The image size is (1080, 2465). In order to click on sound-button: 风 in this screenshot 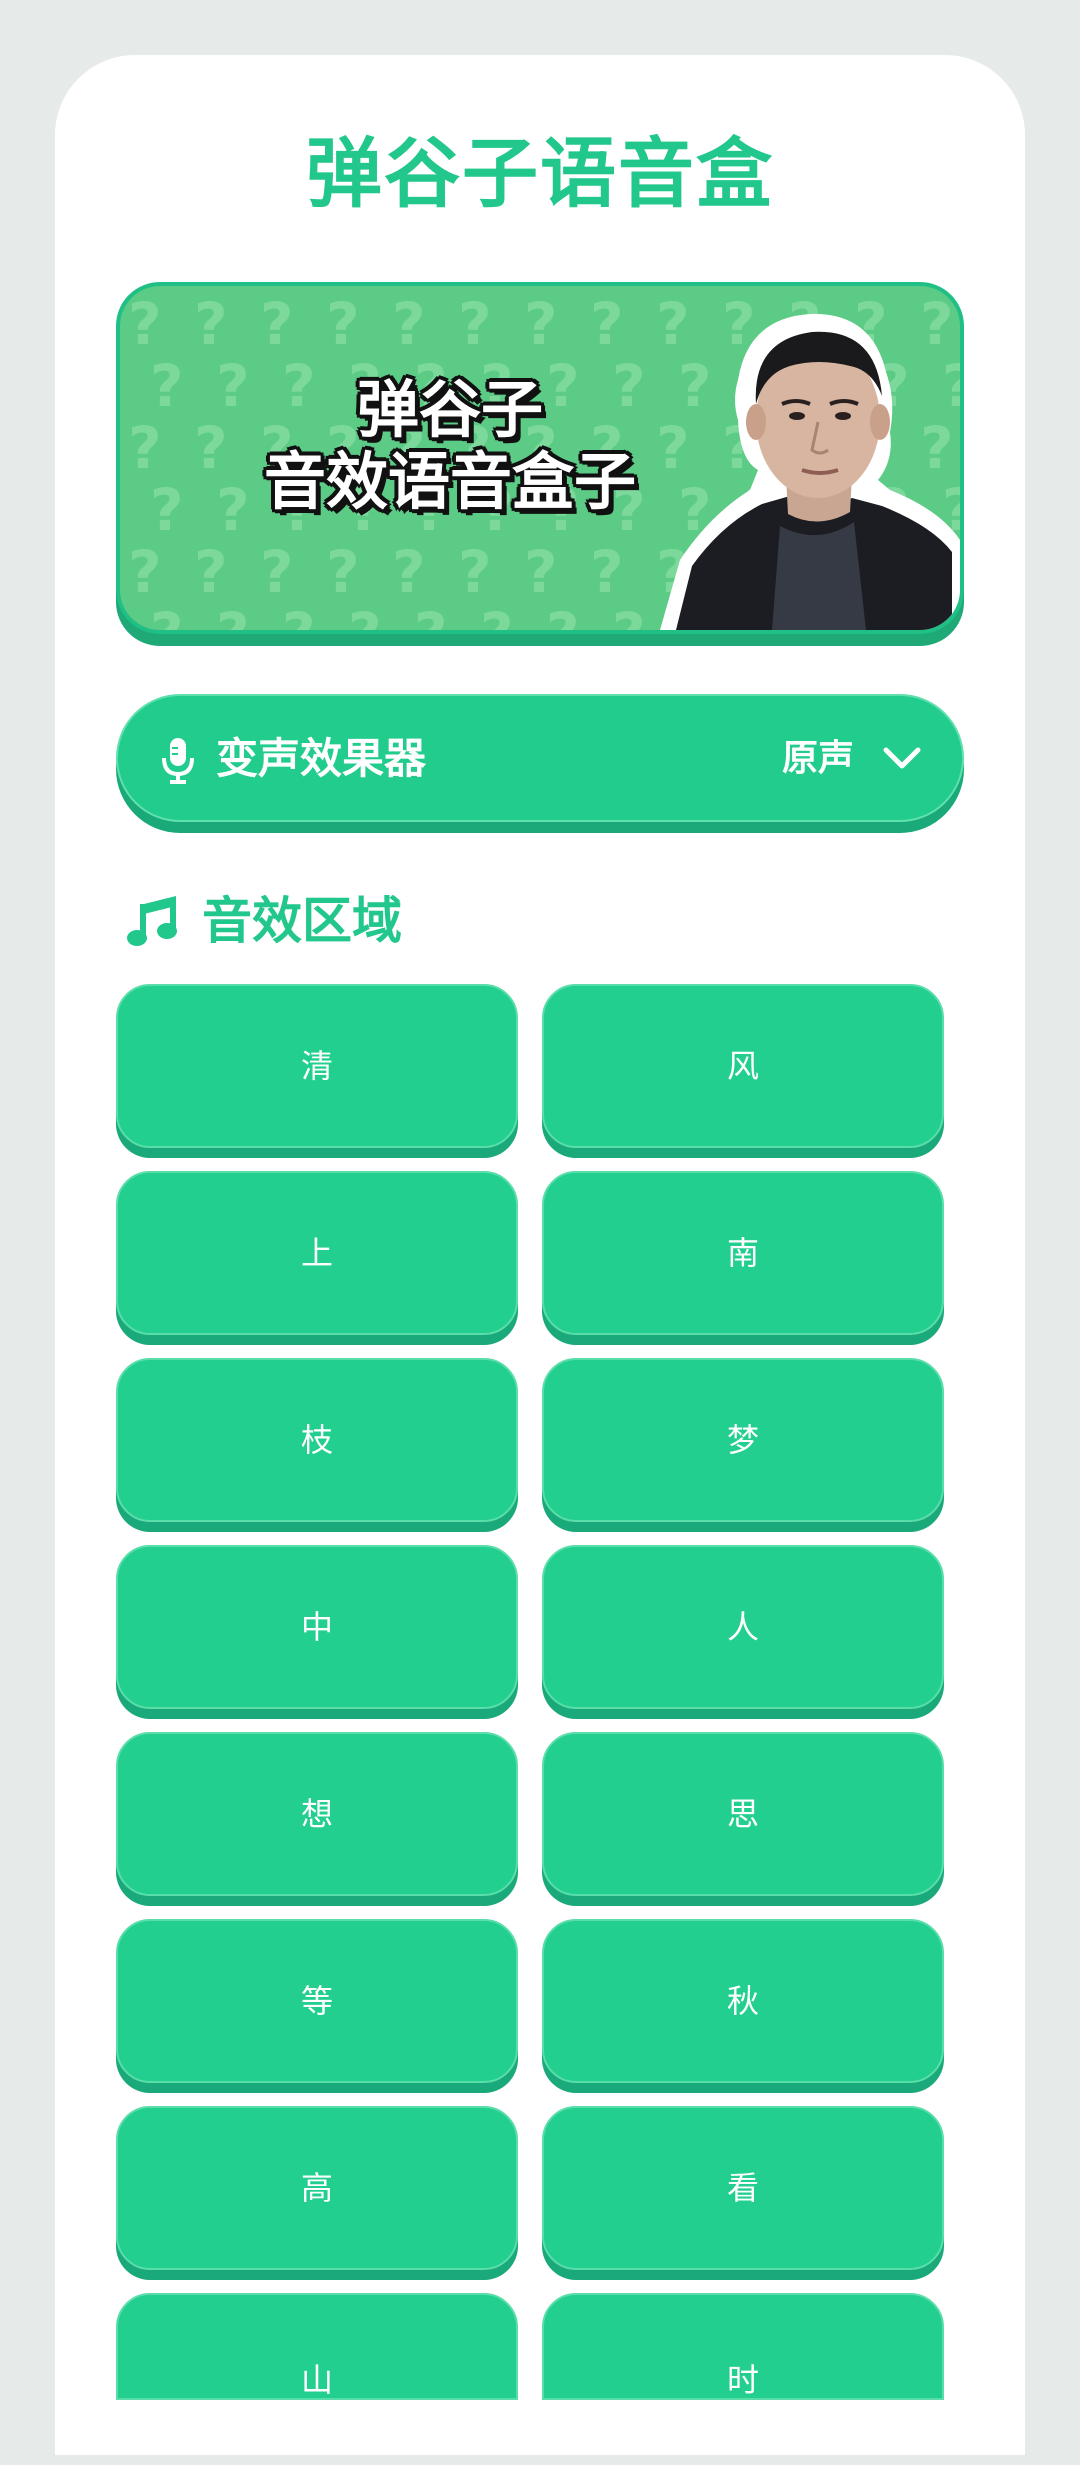, I will do `click(743, 1066)`.